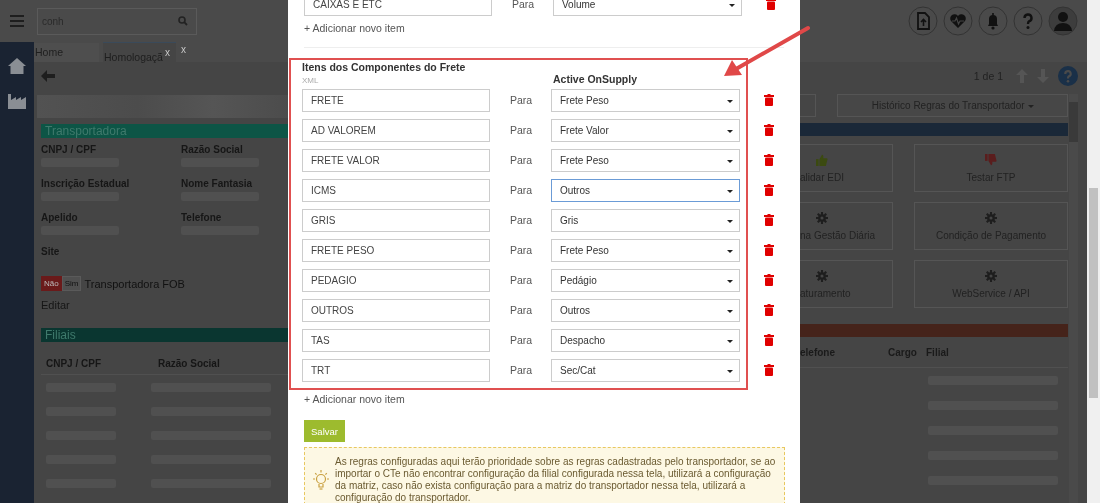  I want to click on thumbs-down-icon, so click(991, 159).